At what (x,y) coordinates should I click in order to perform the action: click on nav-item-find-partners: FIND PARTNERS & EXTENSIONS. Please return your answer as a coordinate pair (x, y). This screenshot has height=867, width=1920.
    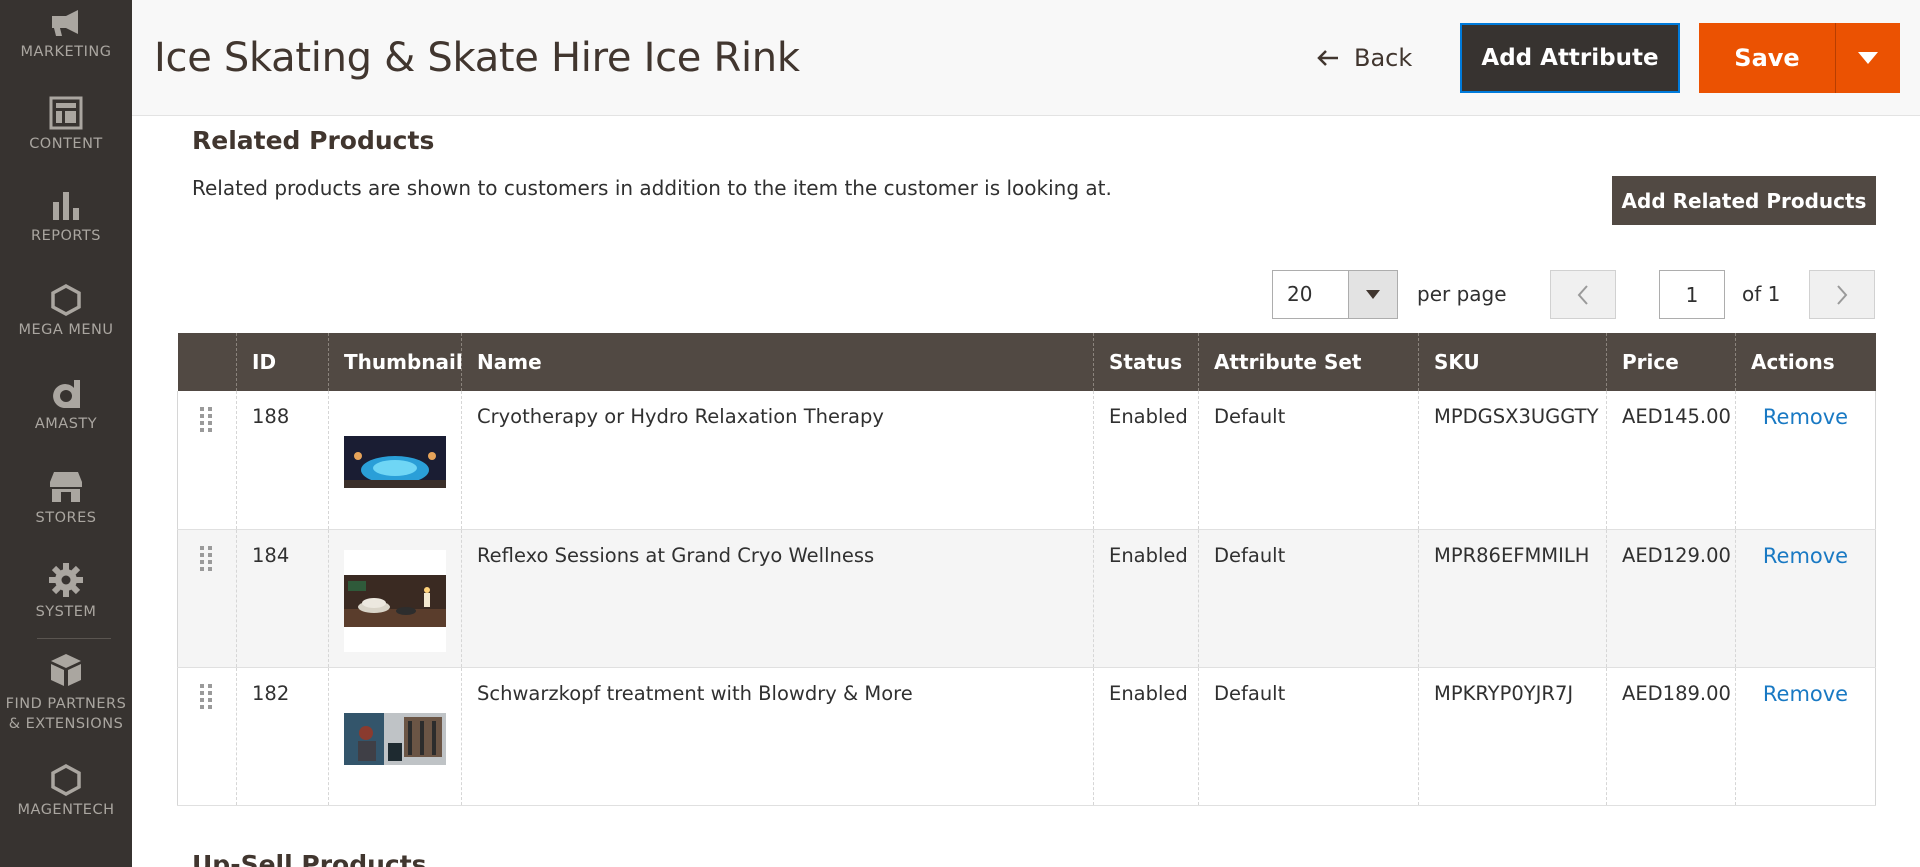
    Looking at the image, I should click on (66, 693).